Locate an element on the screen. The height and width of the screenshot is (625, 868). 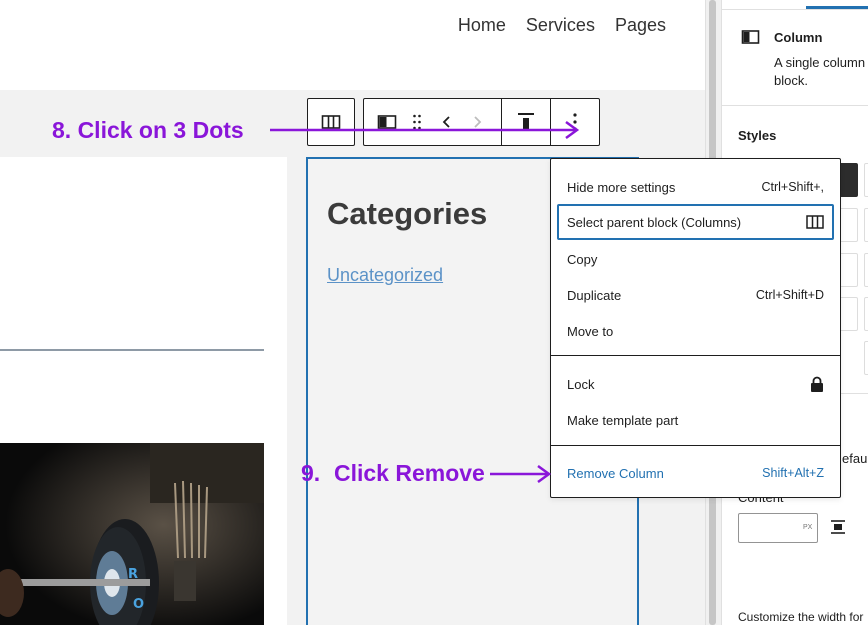
menu-item-label: Select parent block (Columns) is located at coordinates (654, 222).